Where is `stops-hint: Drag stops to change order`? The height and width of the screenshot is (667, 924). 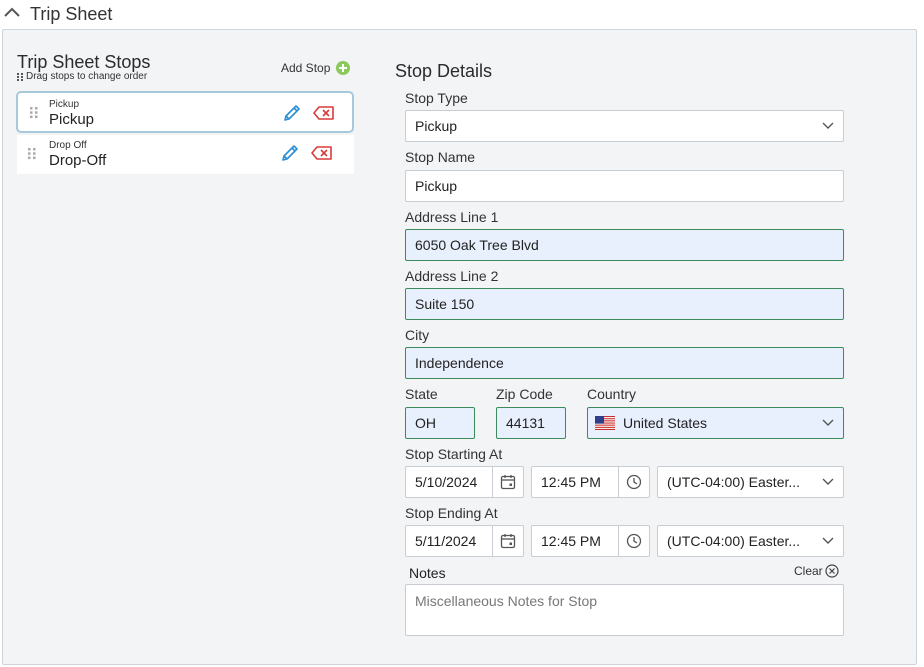
stops-hint: Drag stops to change order is located at coordinates (82, 76).